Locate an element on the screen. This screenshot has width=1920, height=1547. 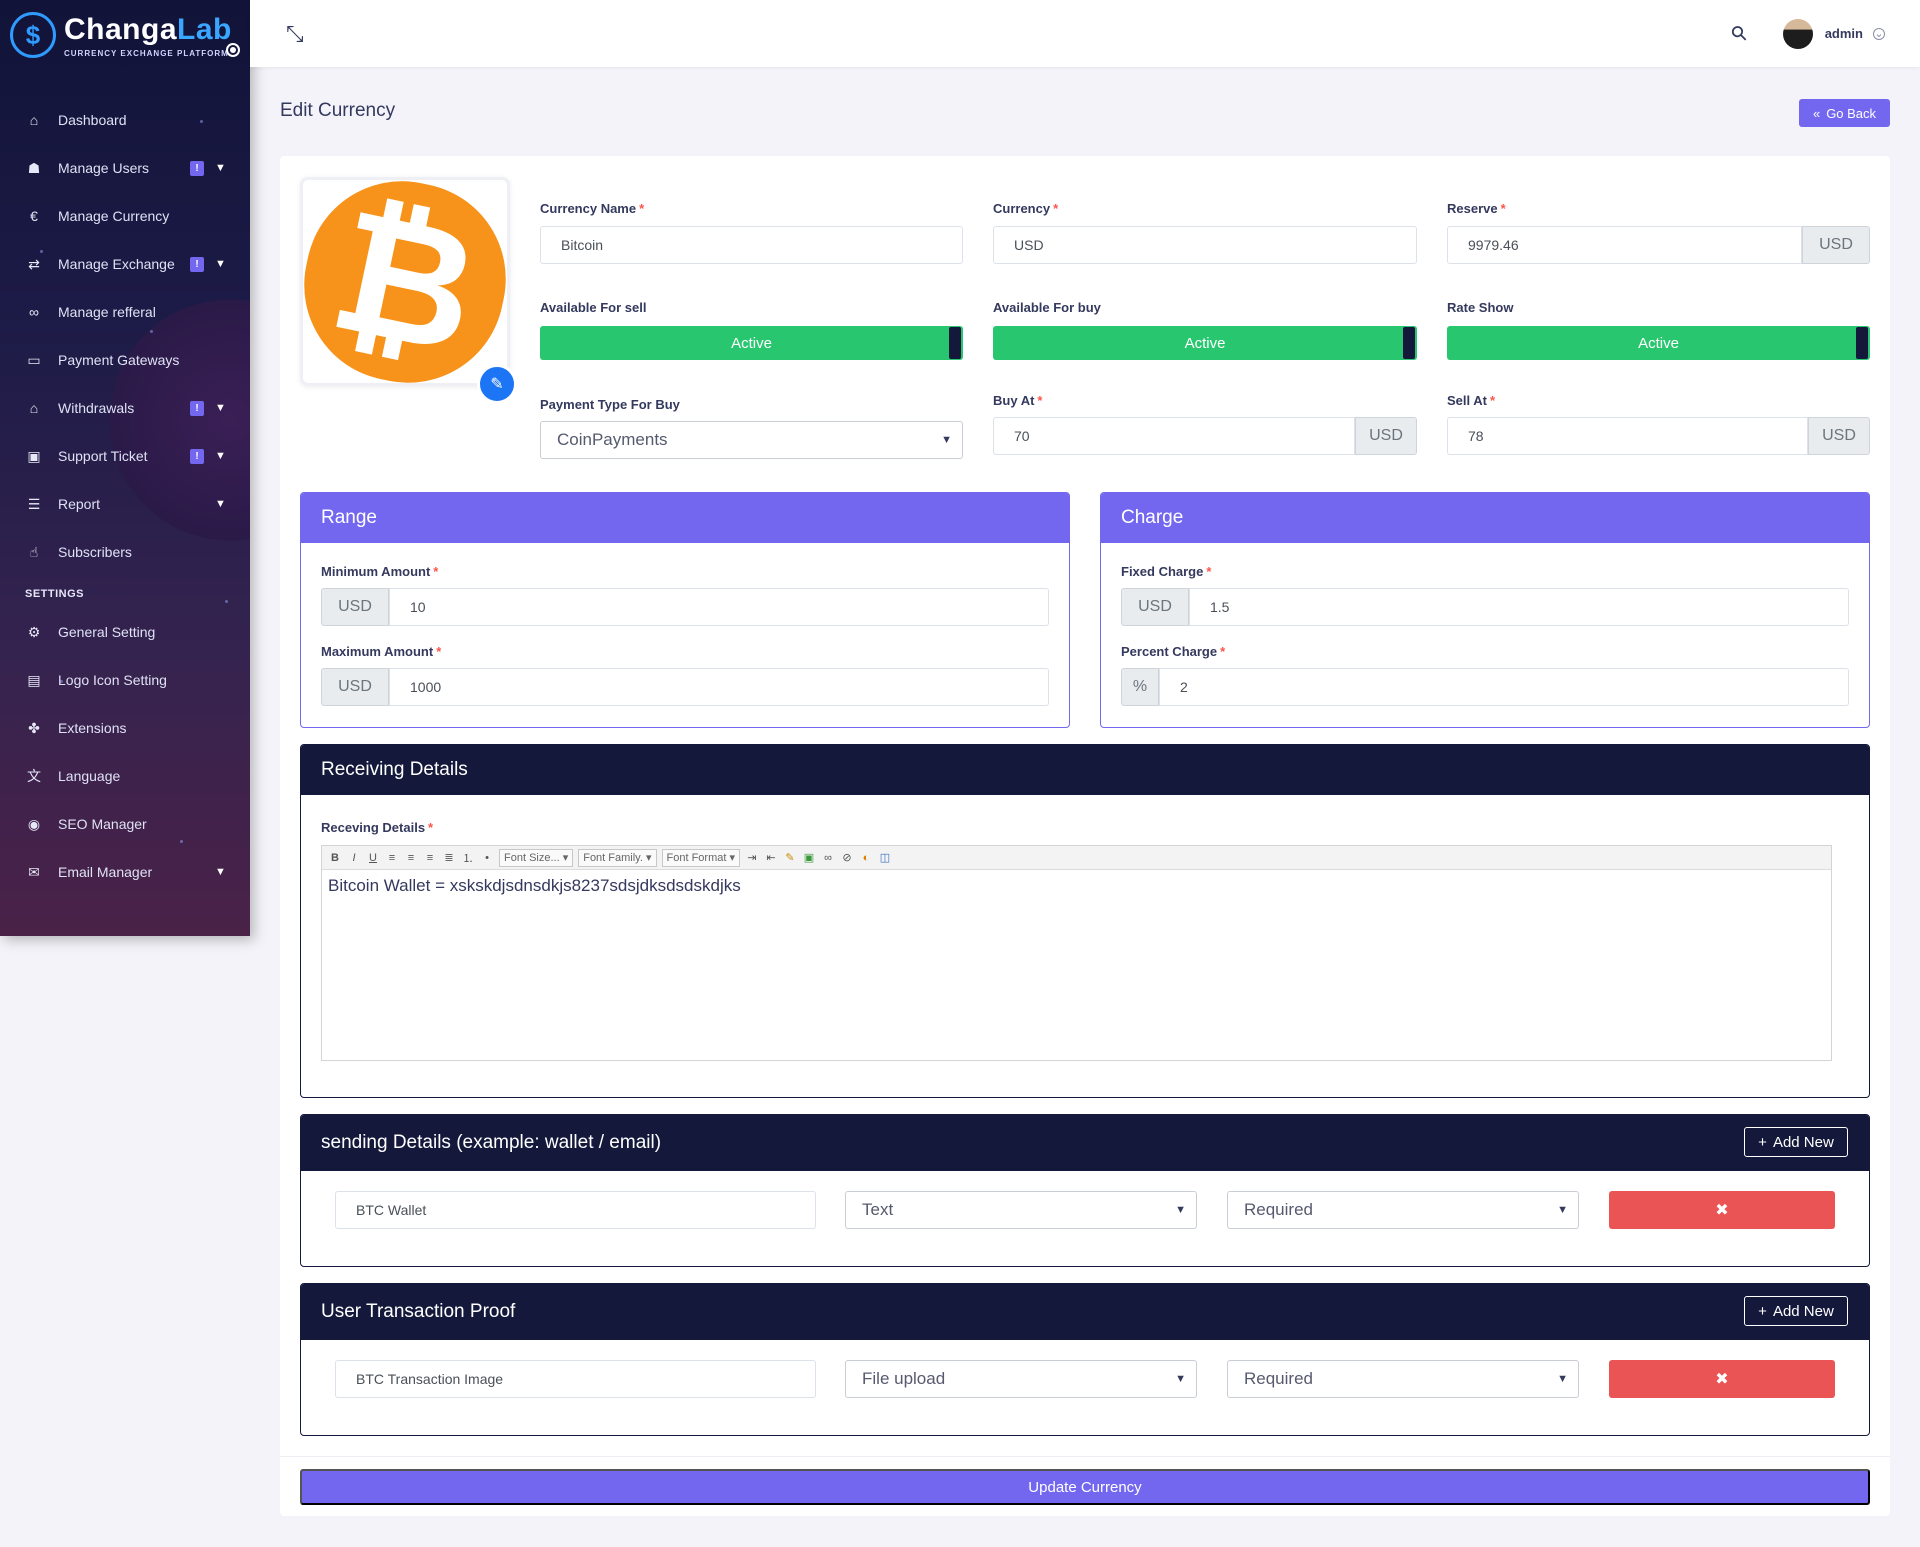
sidebar-item-report: ☰ Report ▼ is located at coordinates (125, 504).